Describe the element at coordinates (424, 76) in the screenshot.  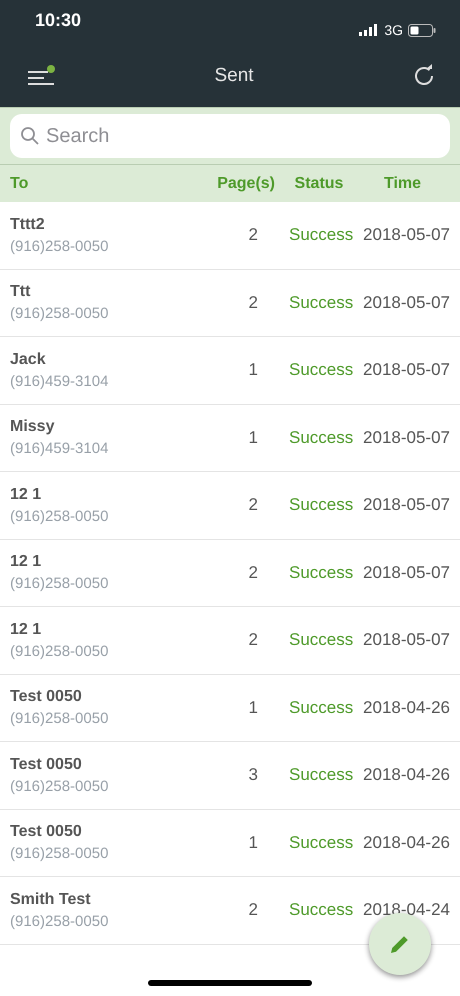
I see `refresh-icon` at that location.